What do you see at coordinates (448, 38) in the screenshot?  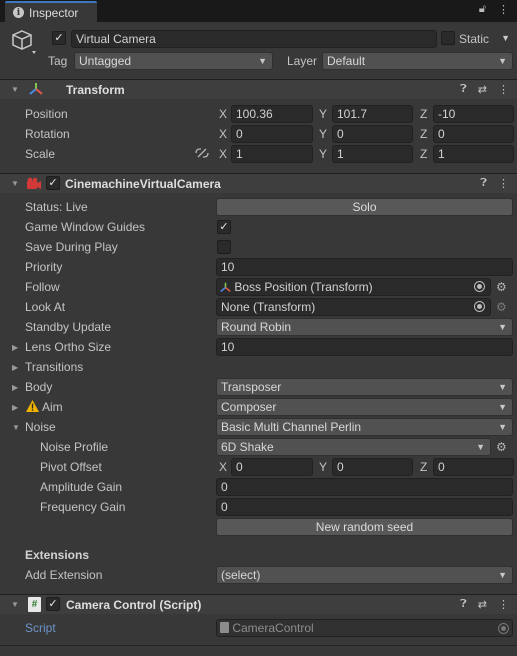 I see `static-checkbox` at bounding box center [448, 38].